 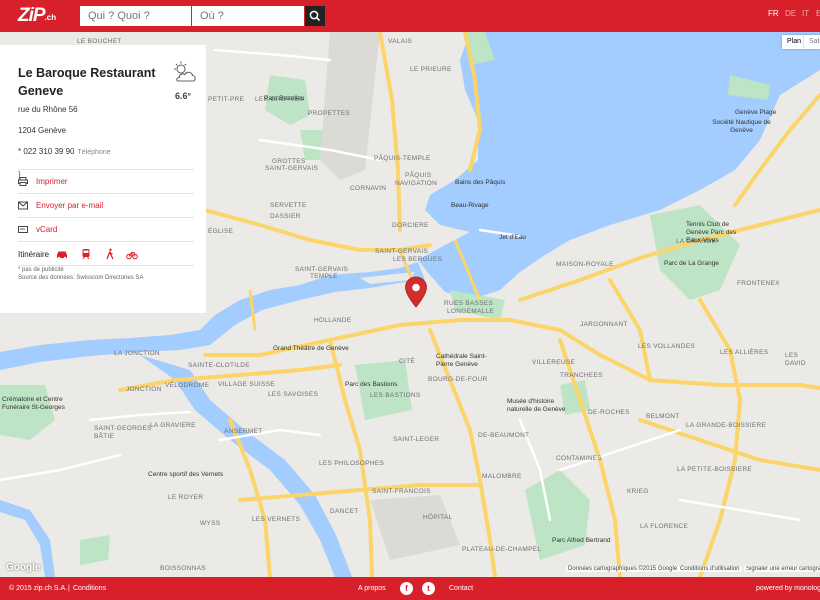 I want to click on itinerary-label: Itinéraire, so click(x=34, y=254).